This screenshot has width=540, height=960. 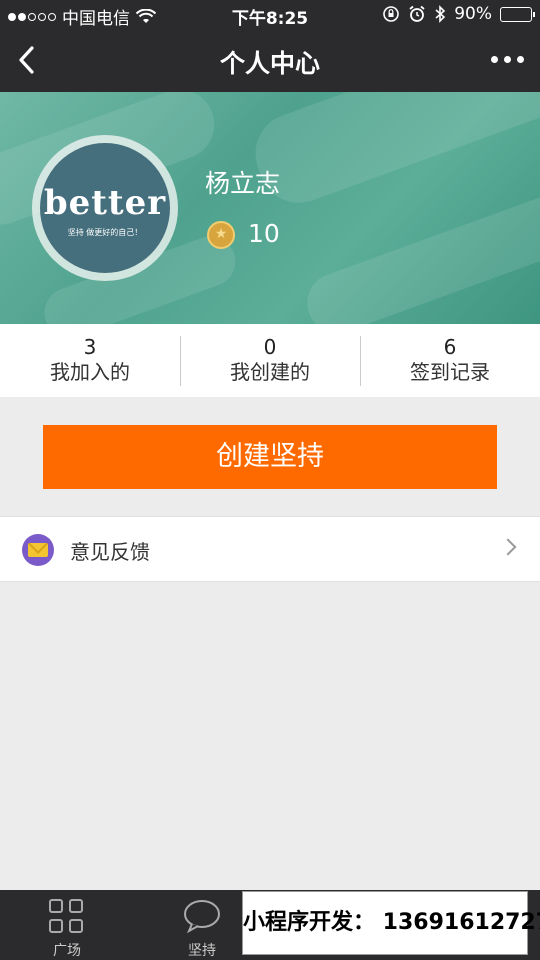 I want to click on grid-icon, so click(x=67, y=917).